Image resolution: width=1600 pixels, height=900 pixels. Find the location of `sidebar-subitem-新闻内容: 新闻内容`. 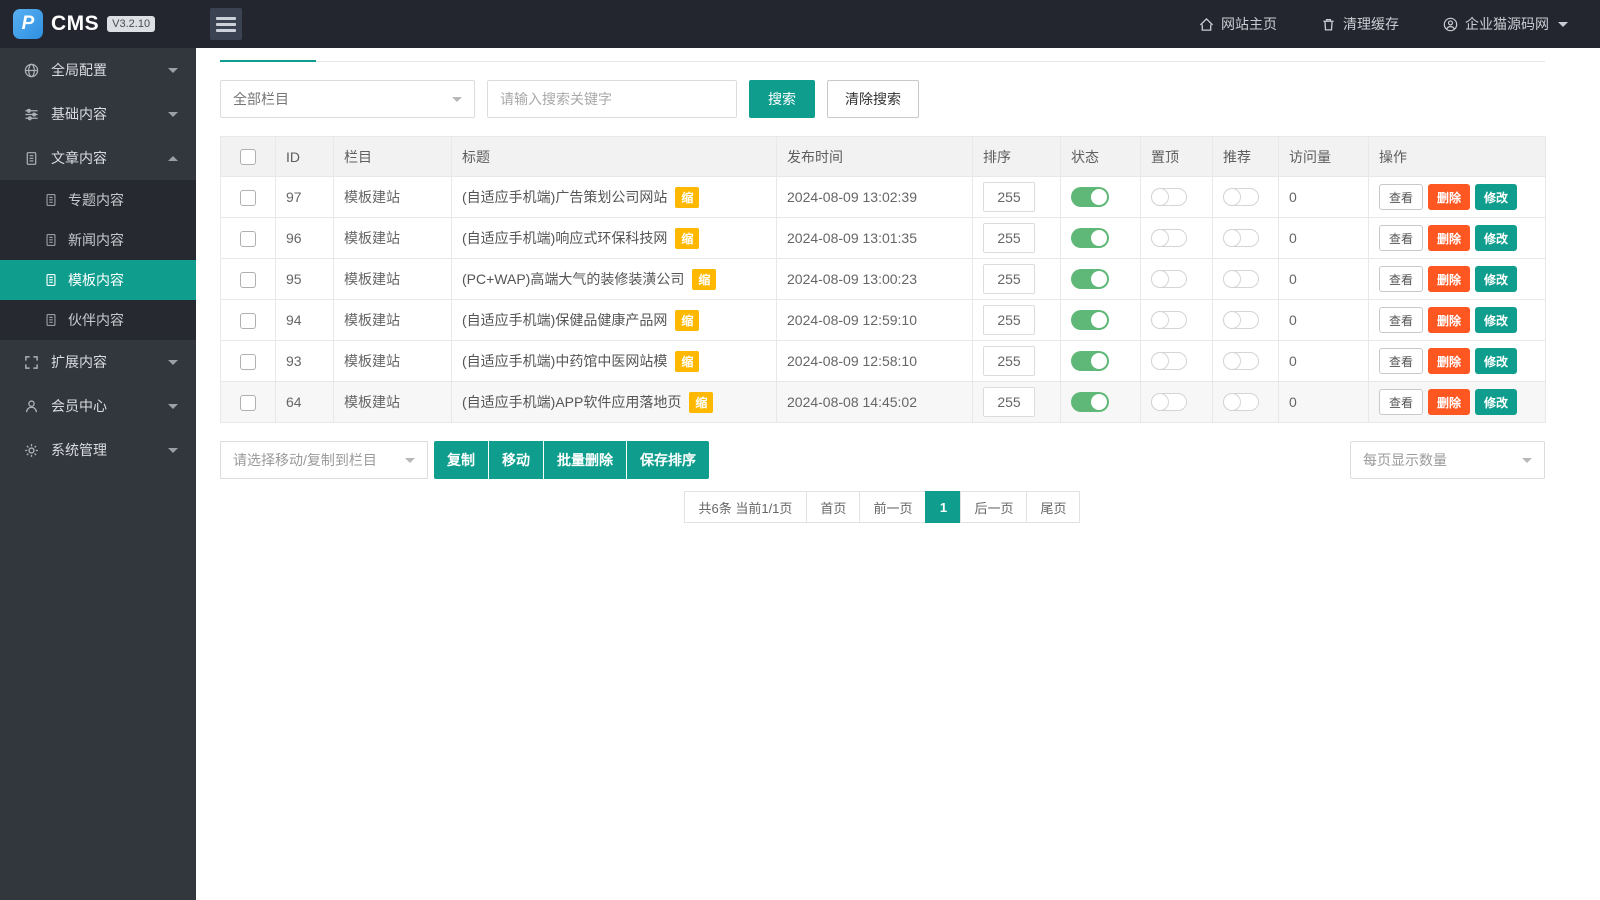

sidebar-subitem-新闻内容: 新闻内容 is located at coordinates (98, 240).